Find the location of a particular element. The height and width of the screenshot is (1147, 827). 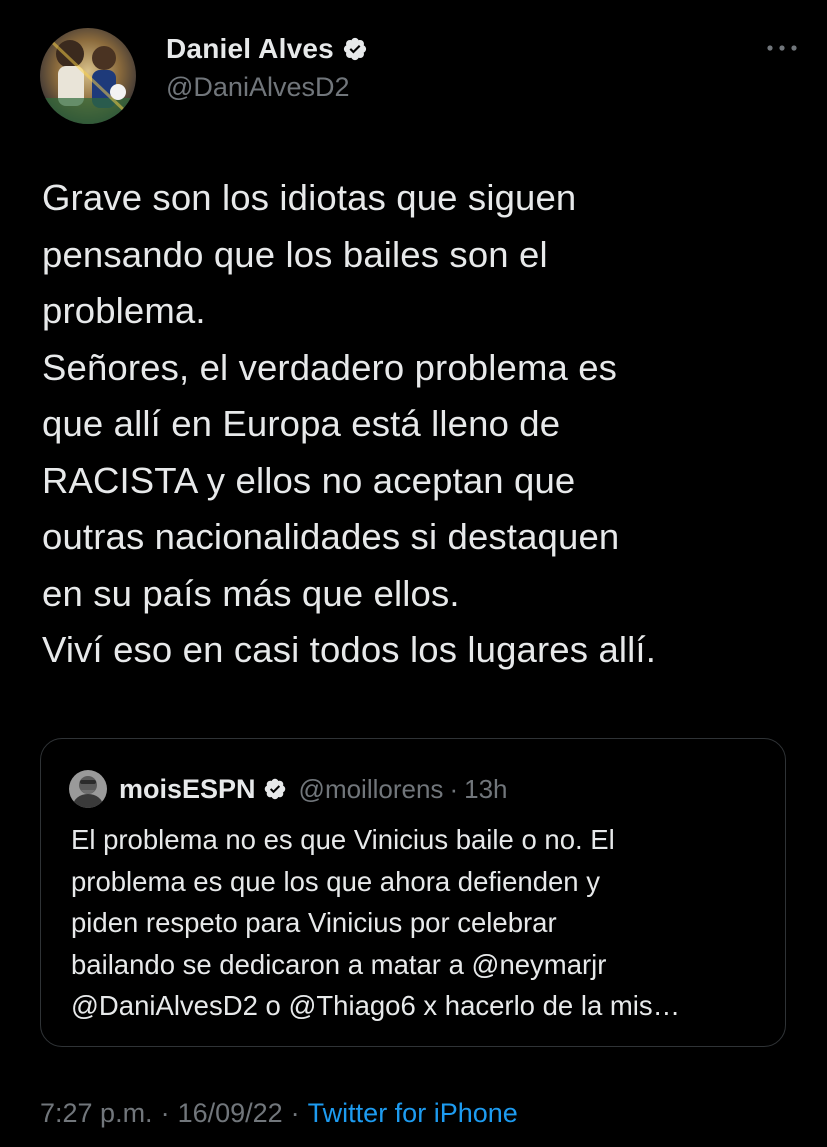

verified-badge-icon is located at coordinates (354, 49).